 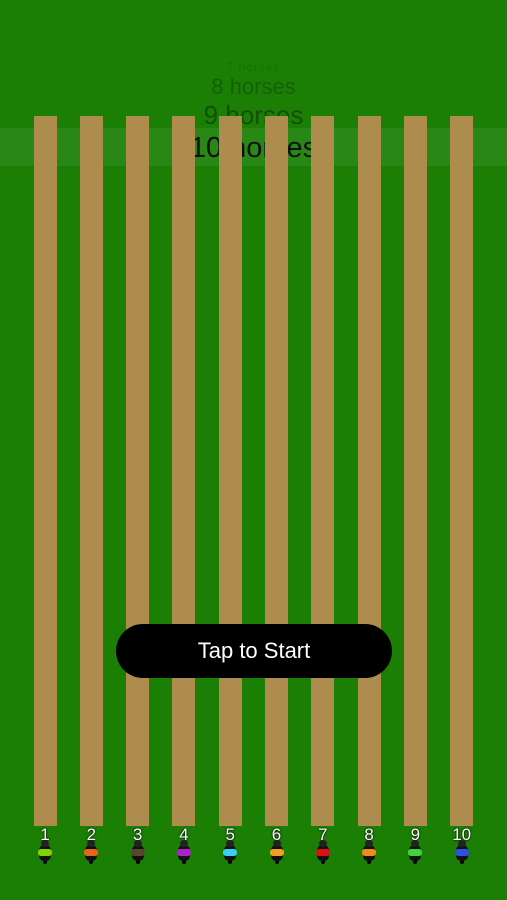 What do you see at coordinates (253, 67) in the screenshot?
I see `picker-option: 7 horses` at bounding box center [253, 67].